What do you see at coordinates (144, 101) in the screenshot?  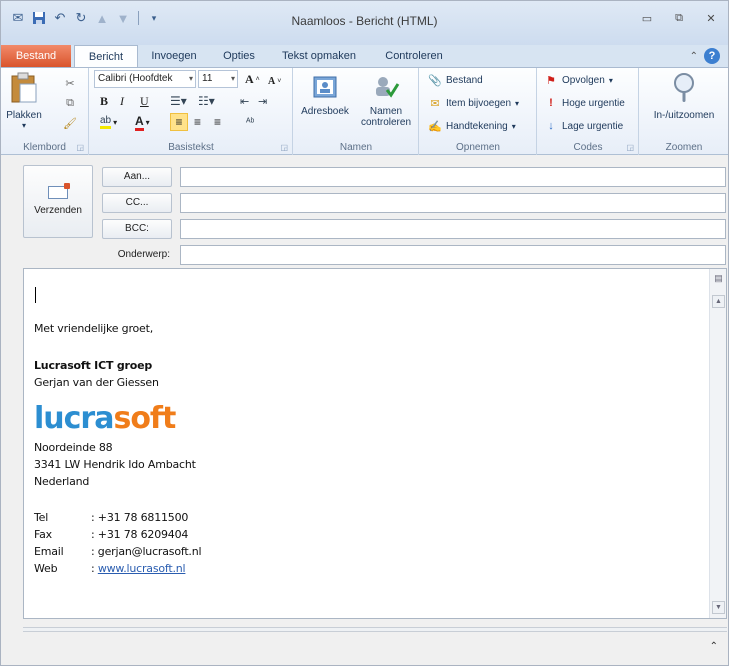 I see `underline-button: U` at bounding box center [144, 101].